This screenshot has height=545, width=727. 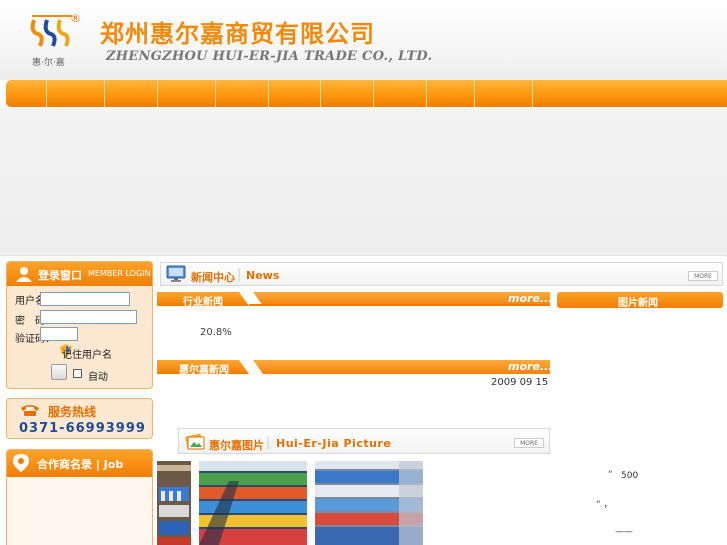 What do you see at coordinates (216, 332) in the screenshot?
I see `industry-news-item: 20.8%` at bounding box center [216, 332].